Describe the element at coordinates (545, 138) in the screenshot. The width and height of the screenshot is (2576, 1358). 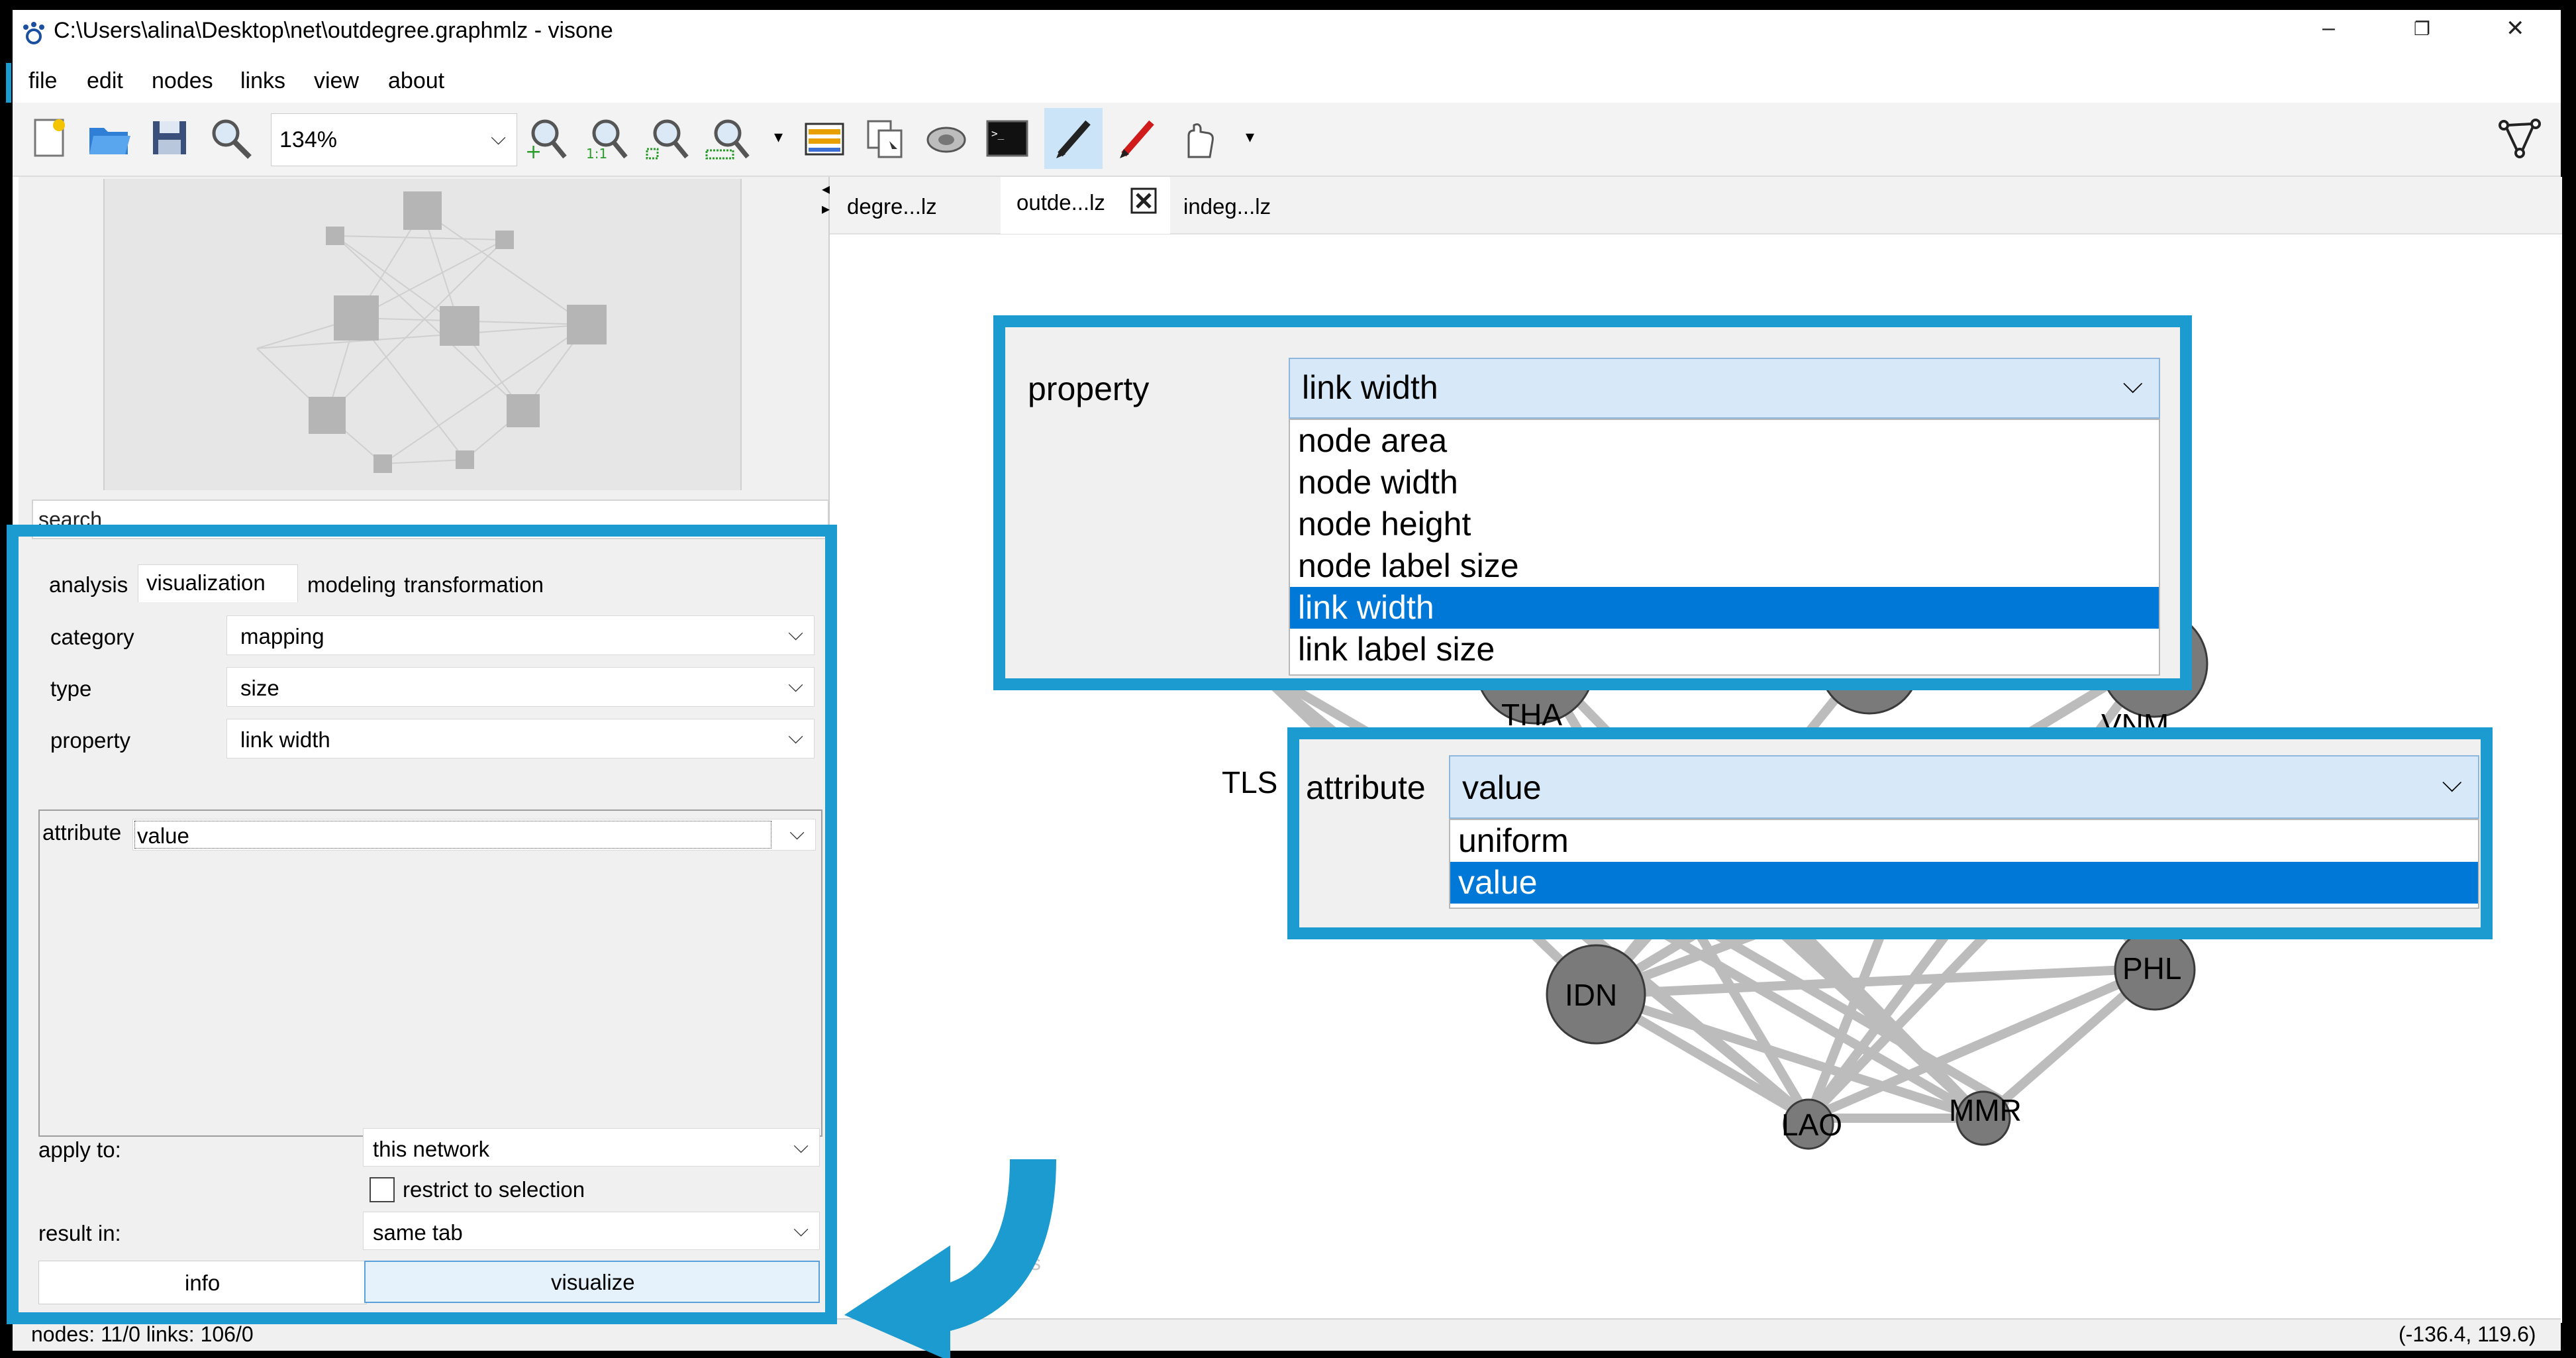
I see `zoom-in-icon: +` at that location.